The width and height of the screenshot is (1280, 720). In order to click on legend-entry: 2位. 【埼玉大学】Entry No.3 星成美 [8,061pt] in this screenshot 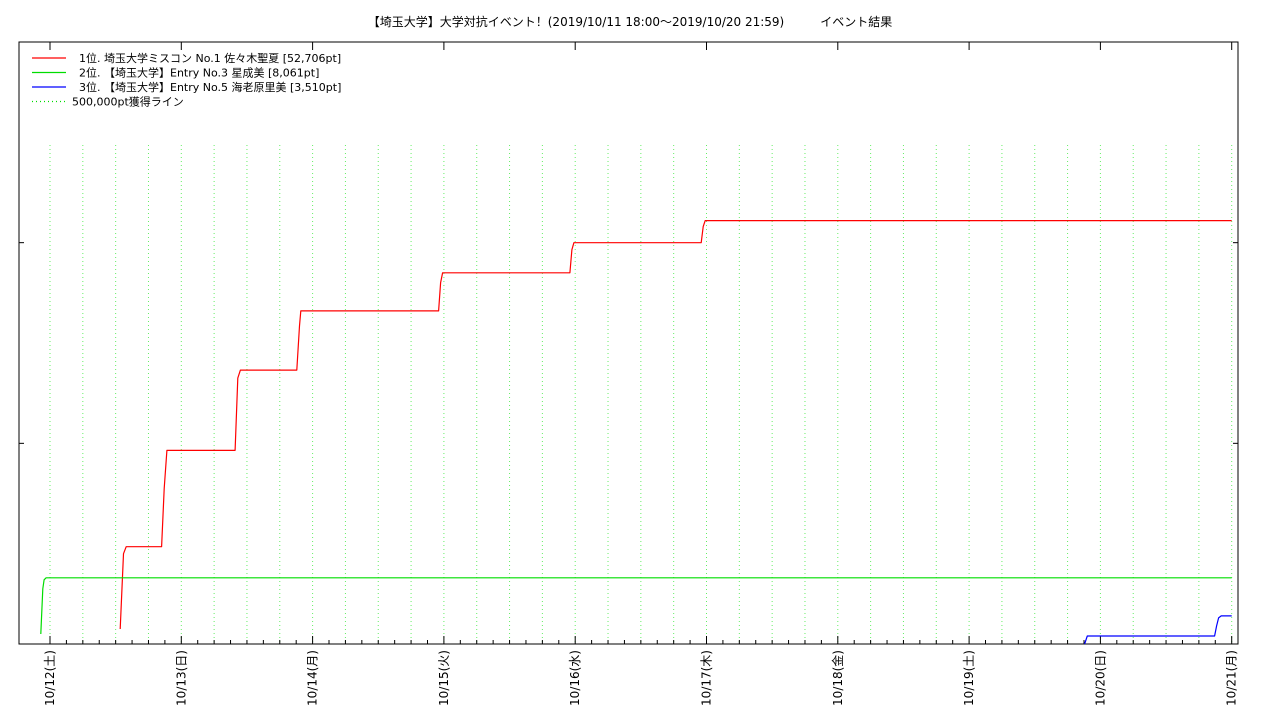, I will do `click(199, 73)`.